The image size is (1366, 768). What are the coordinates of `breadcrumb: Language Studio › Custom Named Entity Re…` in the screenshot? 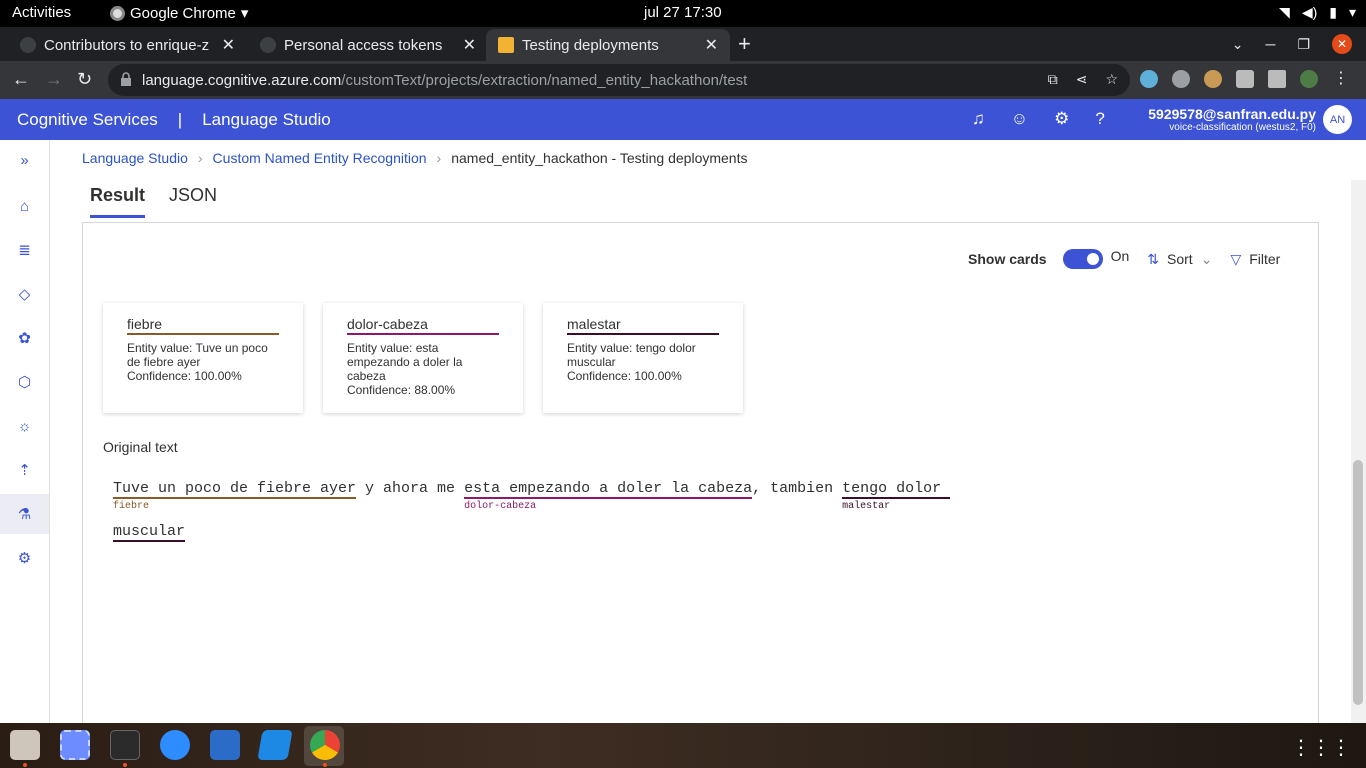 It's located at (414, 158).